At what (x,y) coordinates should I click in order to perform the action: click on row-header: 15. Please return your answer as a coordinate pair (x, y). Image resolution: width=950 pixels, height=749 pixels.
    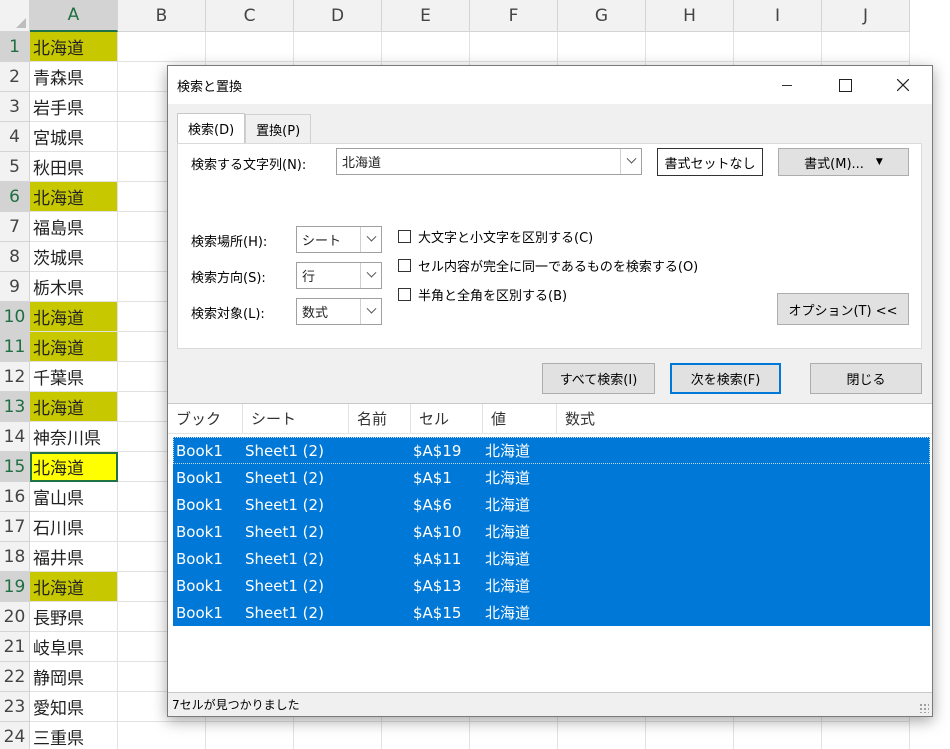
    Looking at the image, I should click on (15, 467).